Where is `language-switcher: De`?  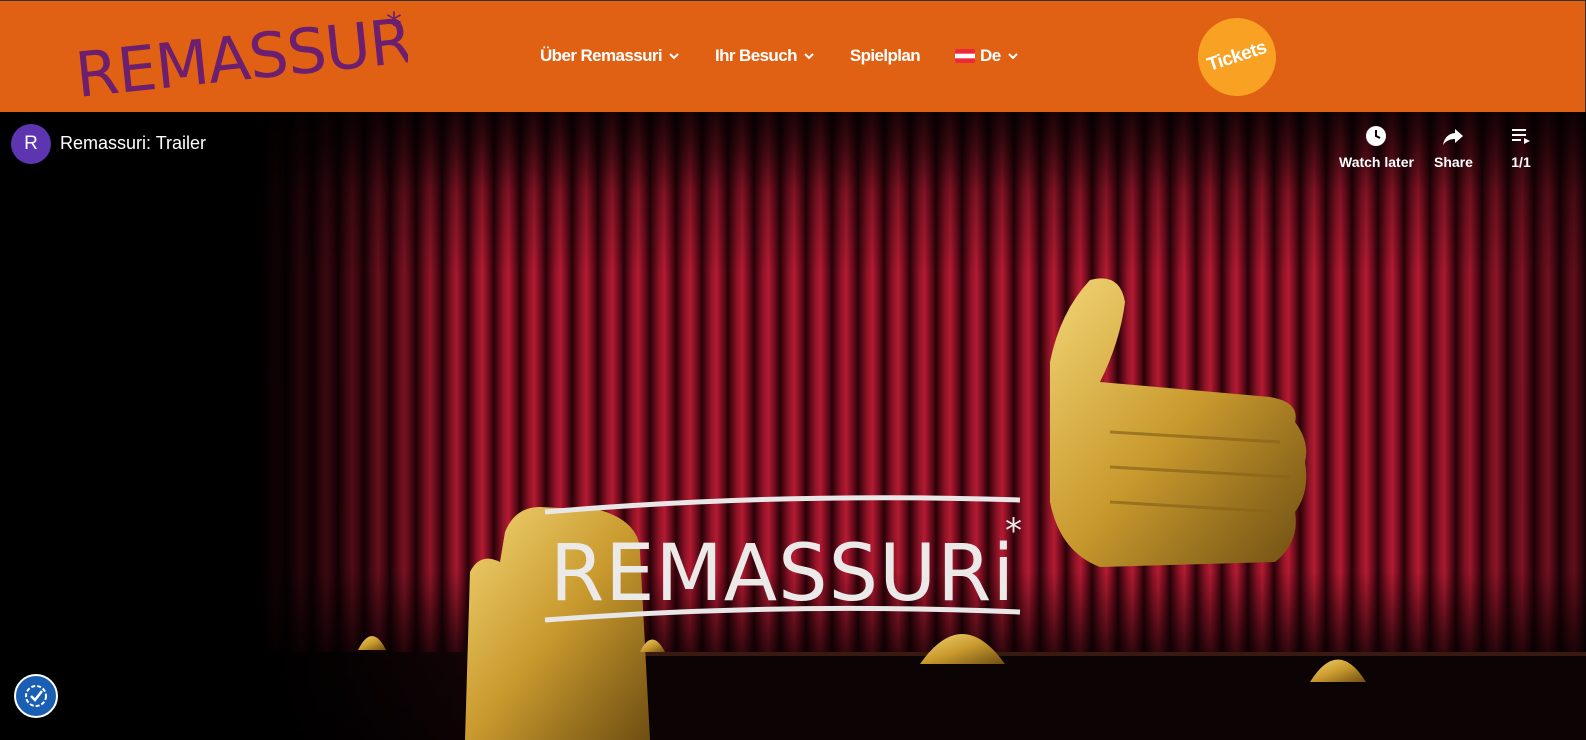
language-switcher: De is located at coordinates (987, 56).